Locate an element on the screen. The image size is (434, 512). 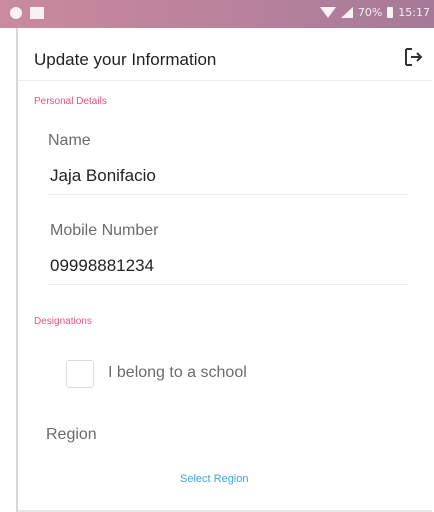
status-left is located at coordinates (27, 13).